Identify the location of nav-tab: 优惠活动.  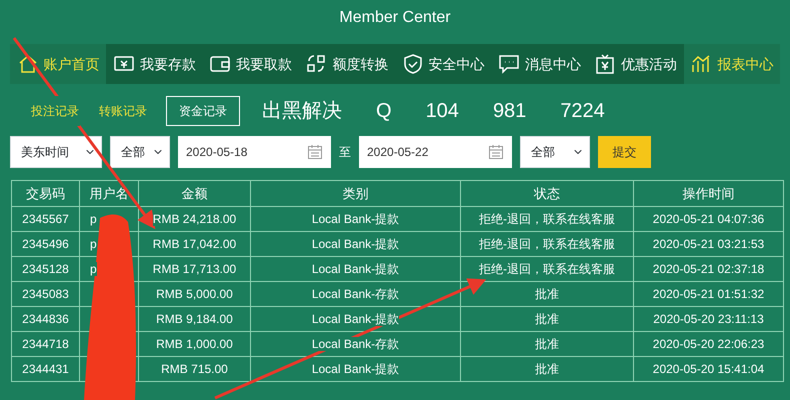
(636, 64).